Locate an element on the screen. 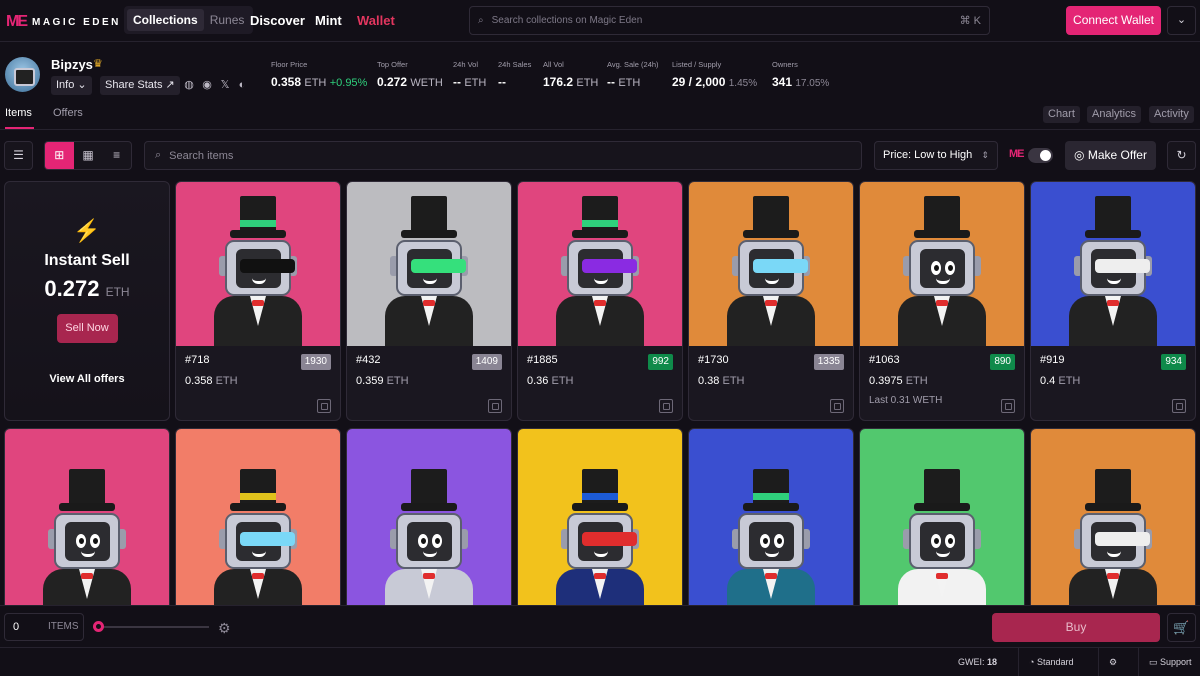 This screenshot has width=1200, height=676. share-stats-button: Share Stats ↗ is located at coordinates (140, 85).